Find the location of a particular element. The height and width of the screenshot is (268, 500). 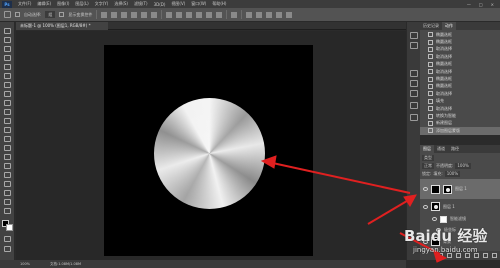

annotation-arrow-to-circle is located at coordinates (339, 177).